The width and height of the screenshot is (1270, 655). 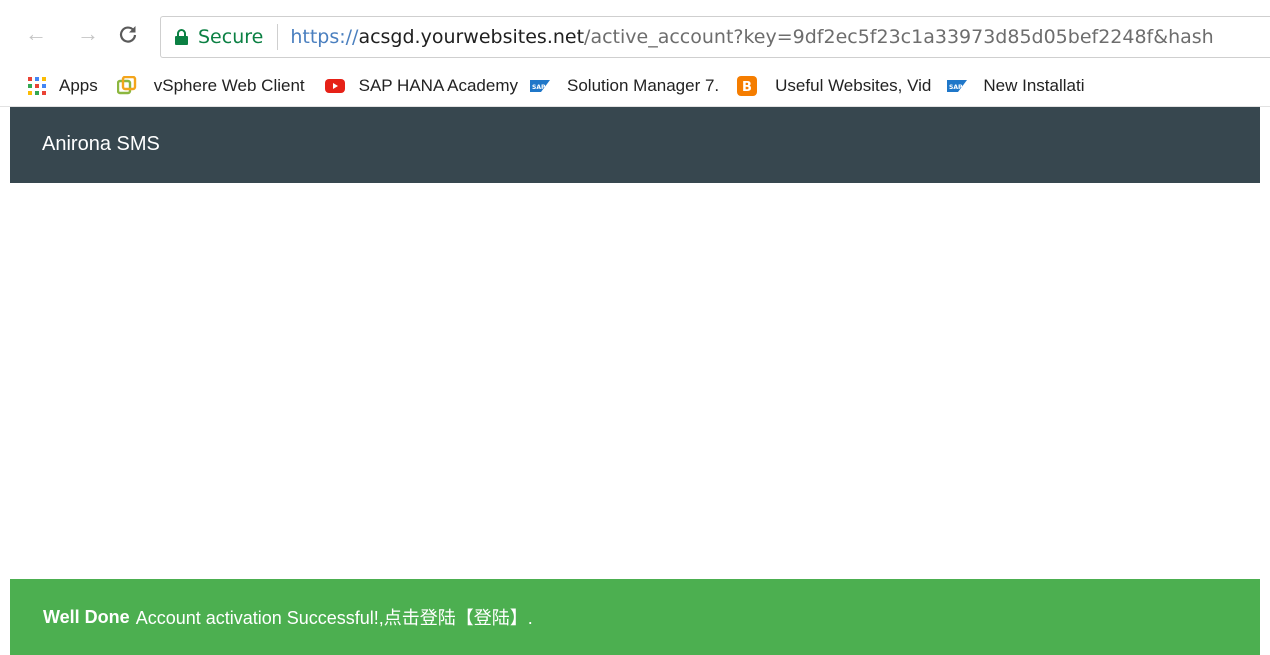 I want to click on bookmark-label: vSphere Web Client, so click(x=229, y=85).